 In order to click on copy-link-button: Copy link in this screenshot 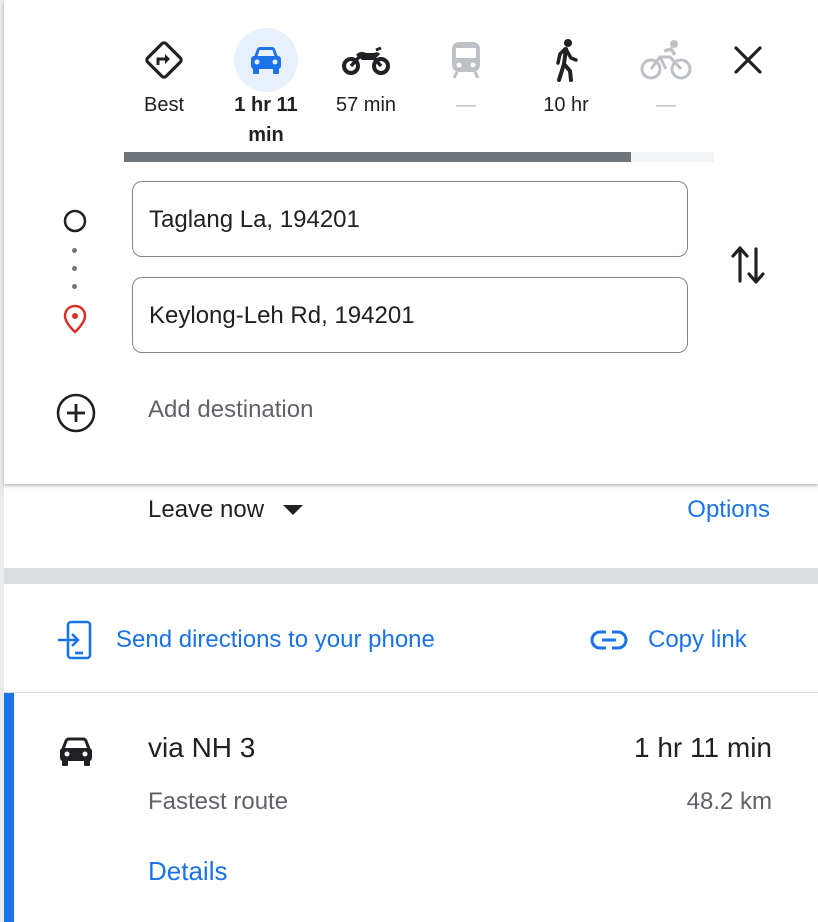, I will do `click(668, 640)`.